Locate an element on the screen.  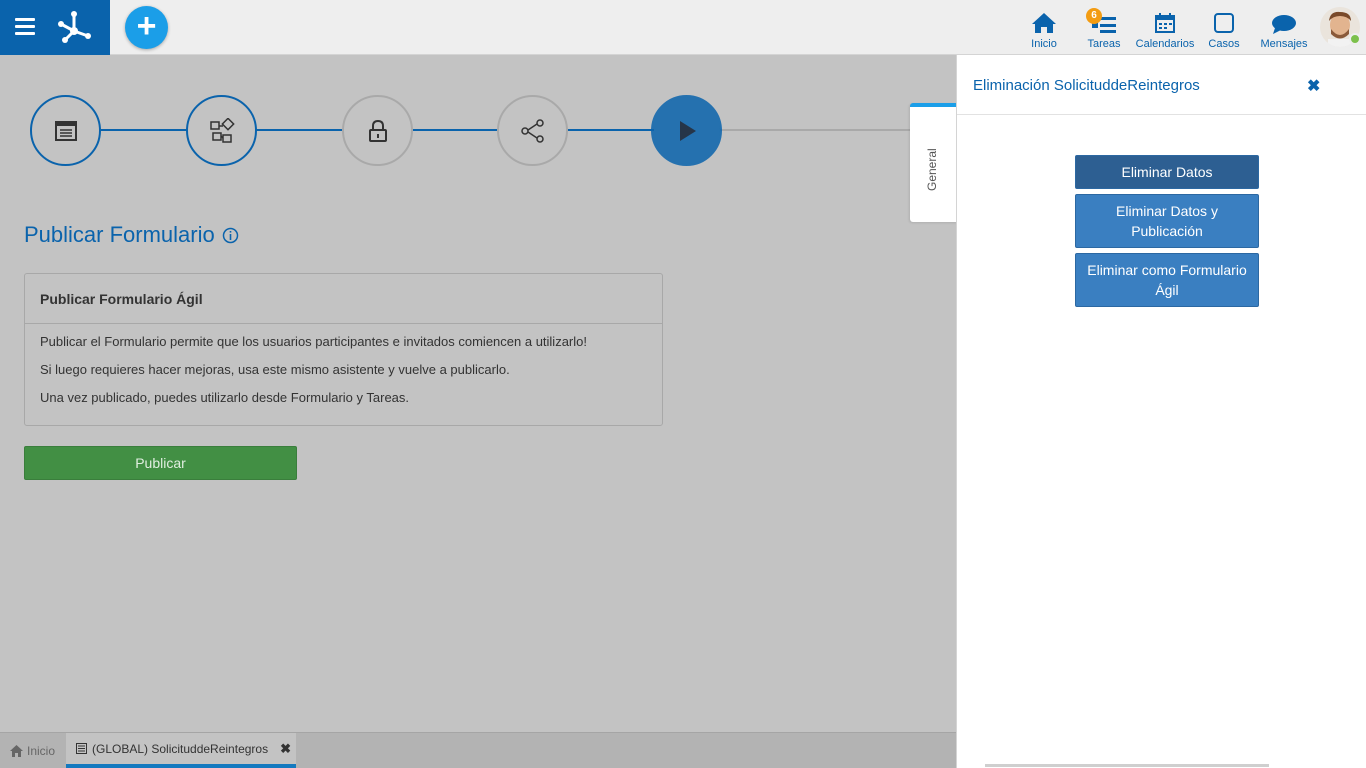
calendar-icon is located at coordinates (1165, 23).